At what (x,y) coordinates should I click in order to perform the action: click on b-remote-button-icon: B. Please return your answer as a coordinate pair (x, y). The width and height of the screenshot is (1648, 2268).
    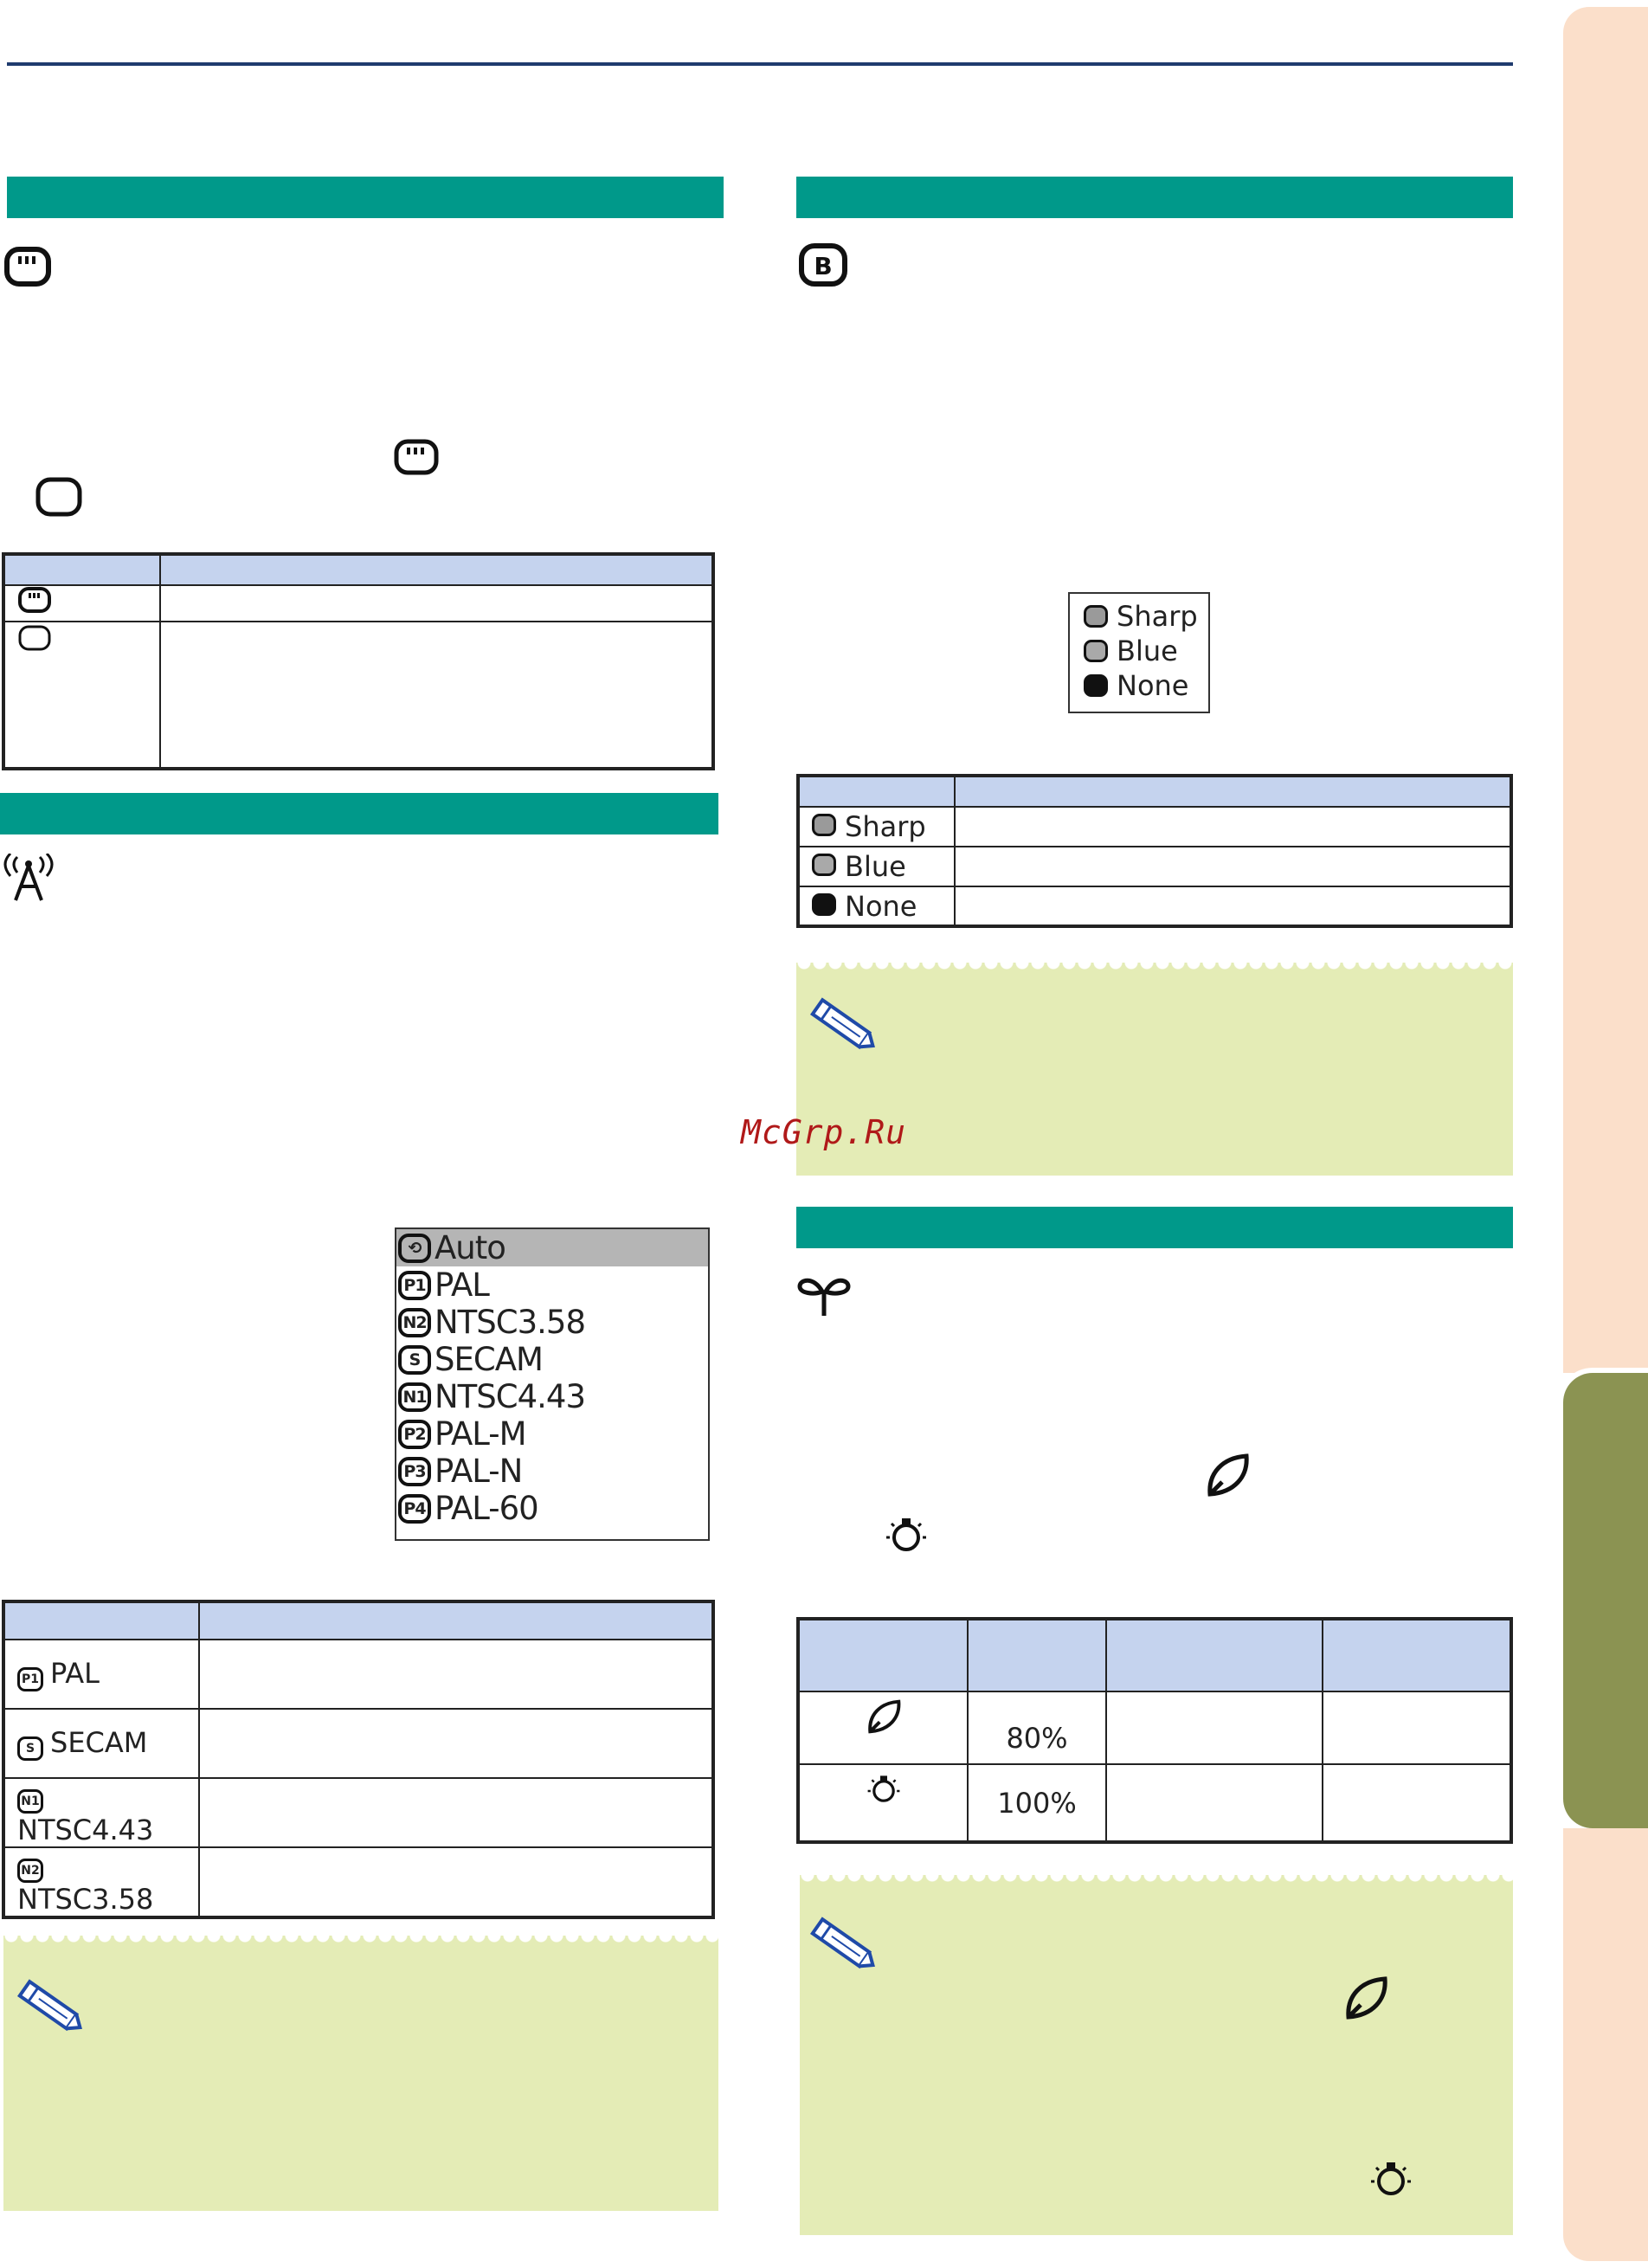
    Looking at the image, I should click on (823, 264).